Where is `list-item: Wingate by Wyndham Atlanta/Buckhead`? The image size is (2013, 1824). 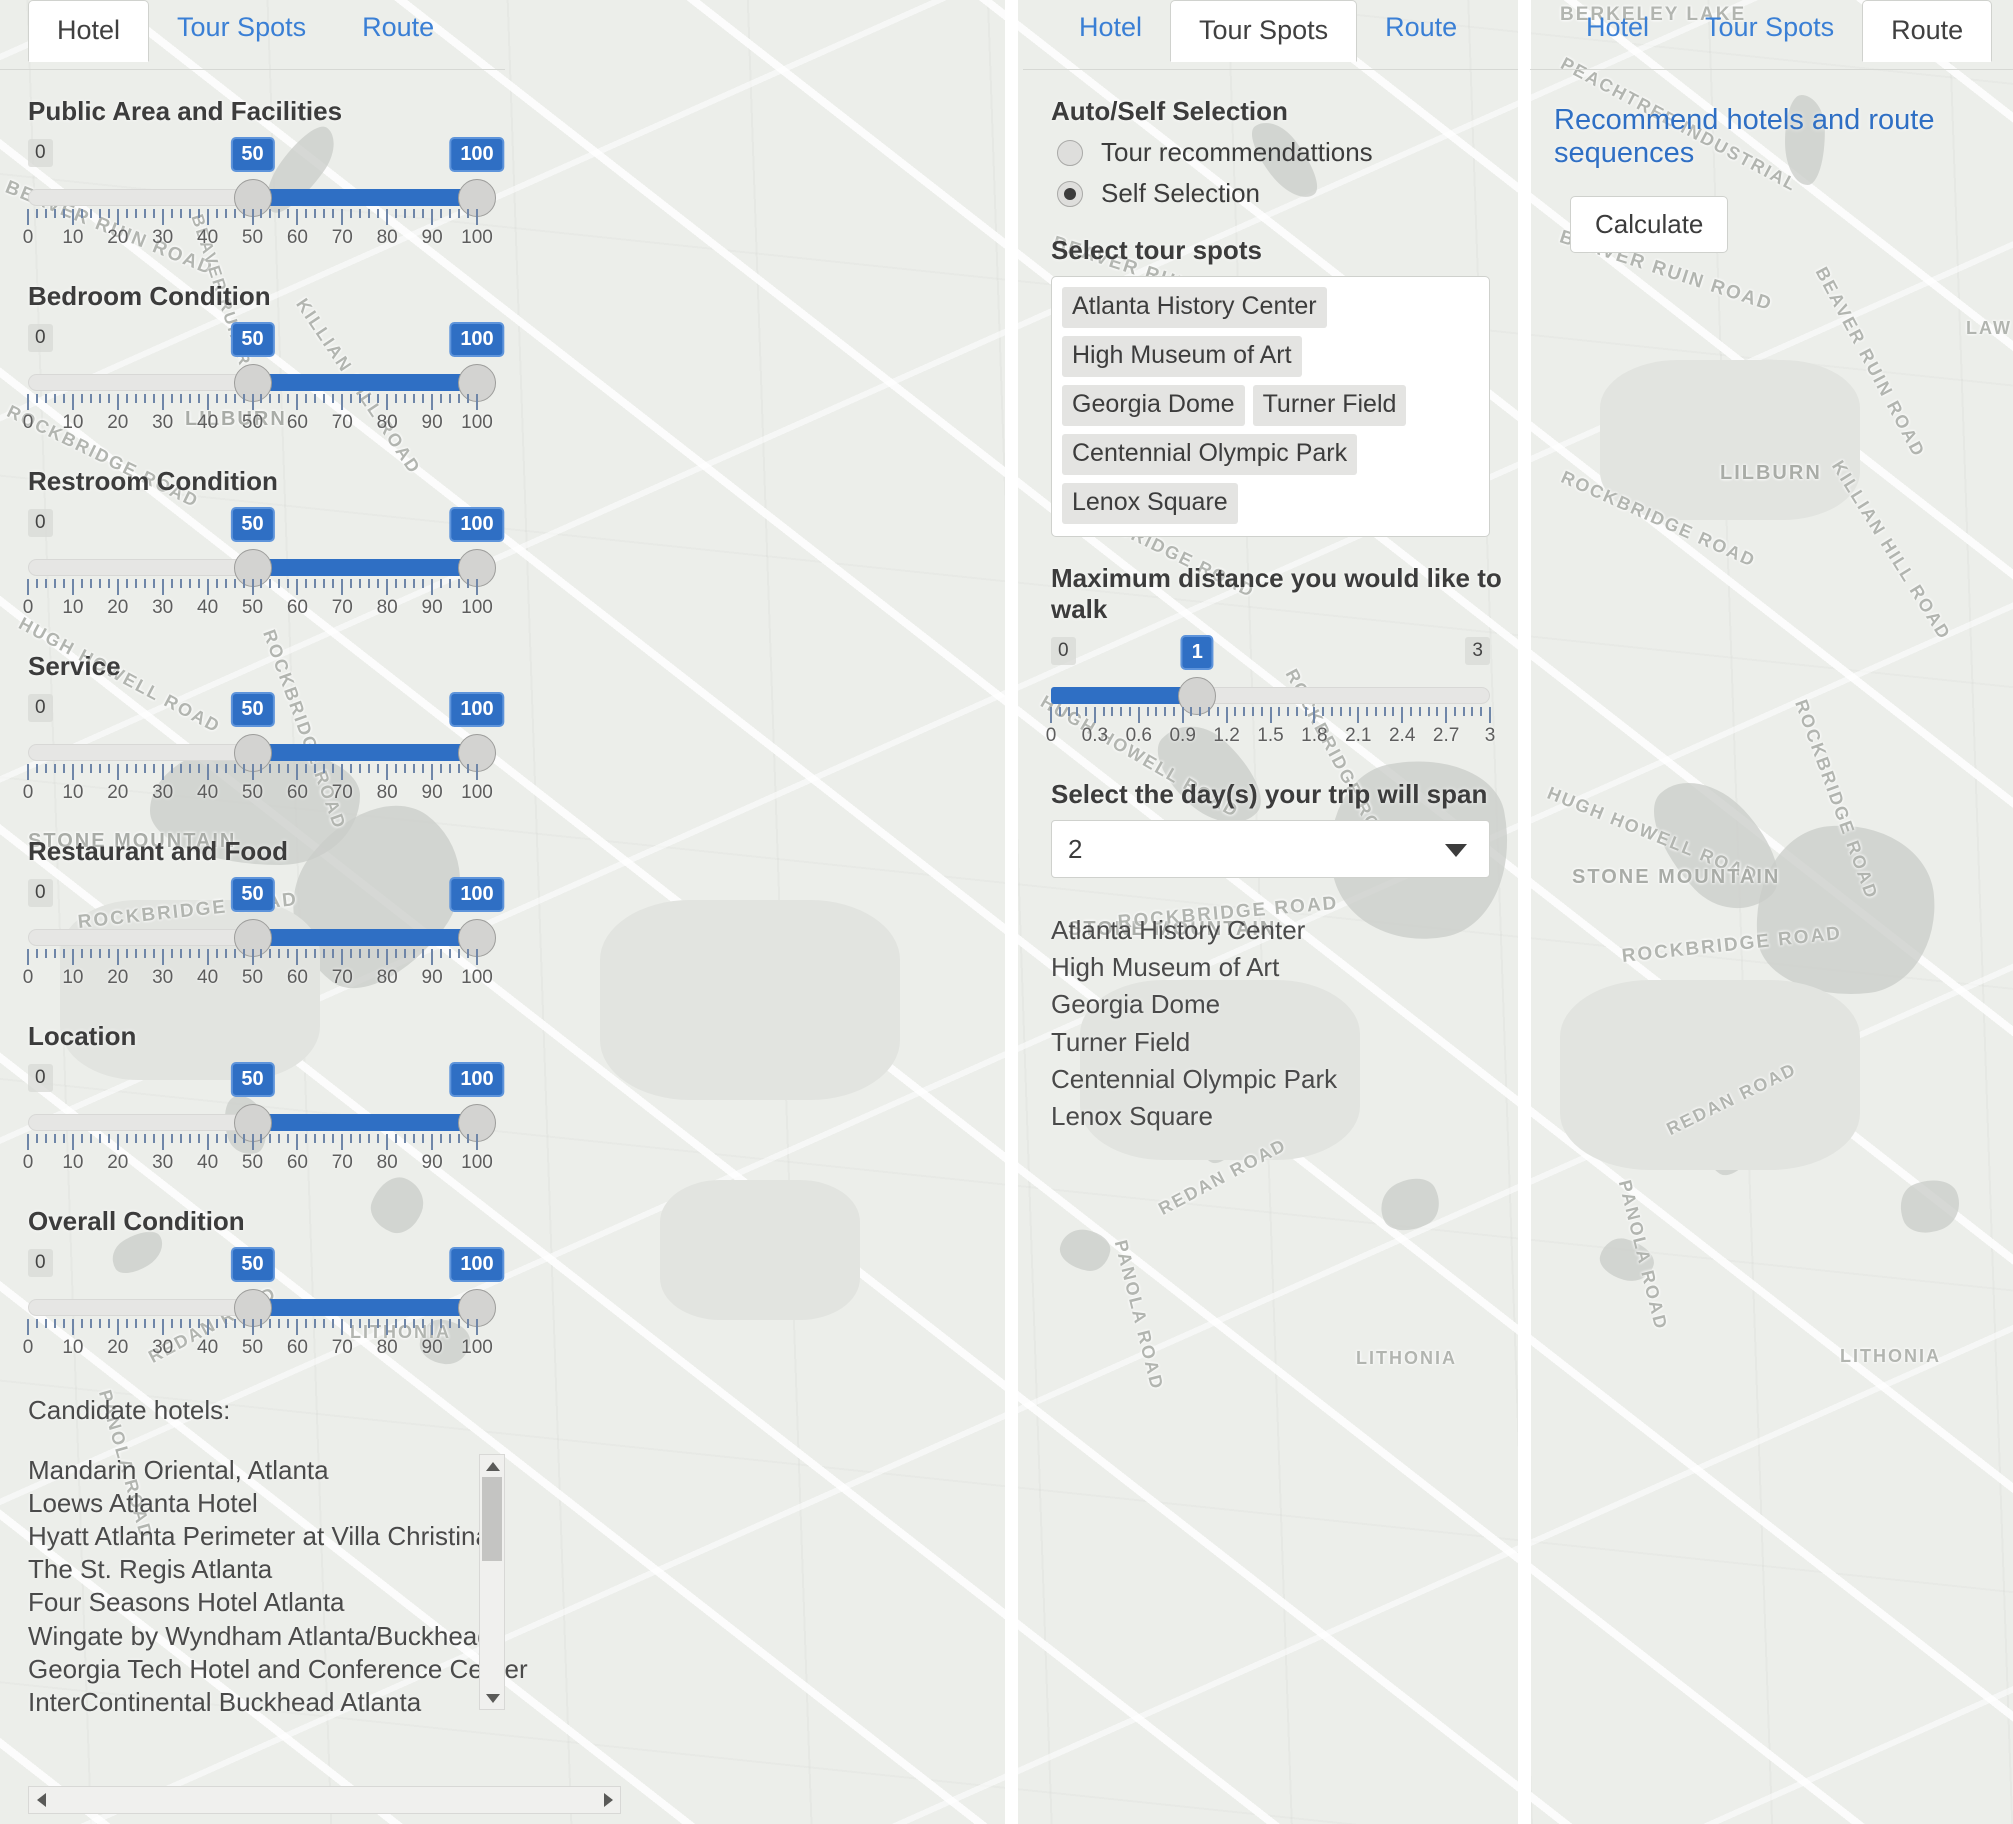 list-item: Wingate by Wyndham Atlanta/Buckhead is located at coordinates (260, 1636).